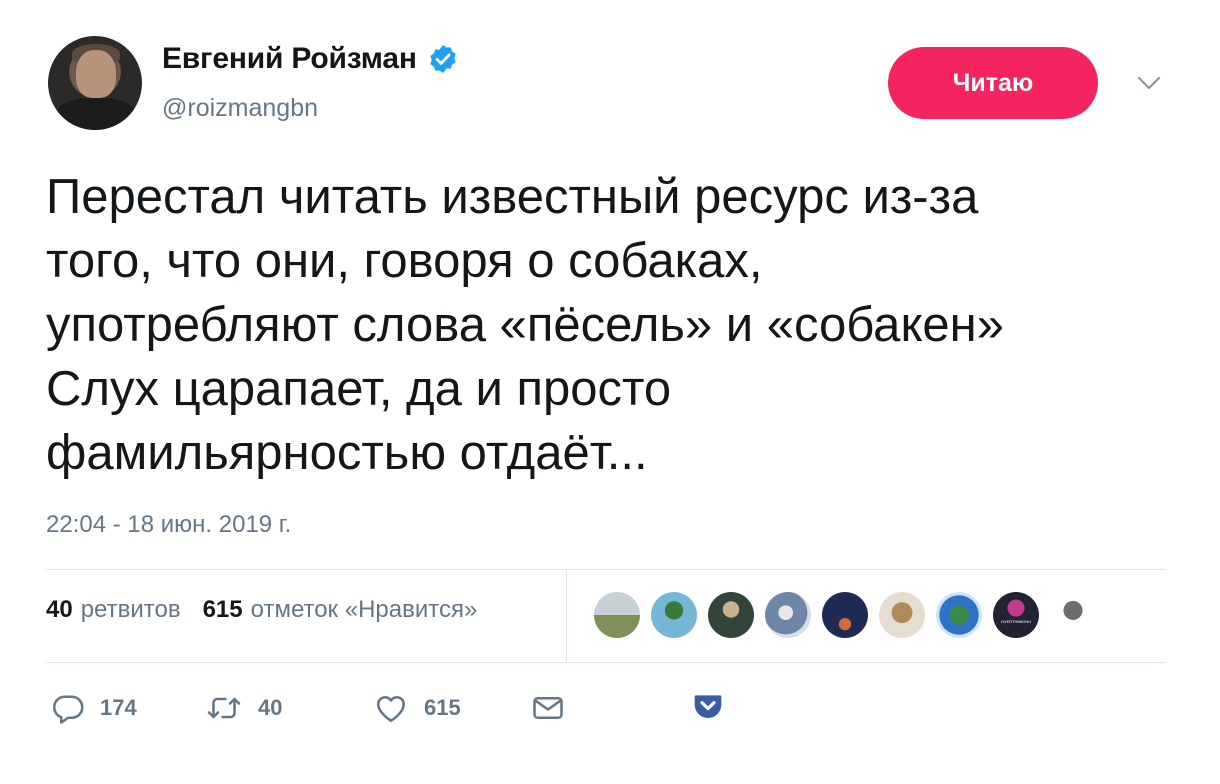 The width and height of the screenshot is (1220, 784). I want to click on retweet-button: 40, so click(243, 708).